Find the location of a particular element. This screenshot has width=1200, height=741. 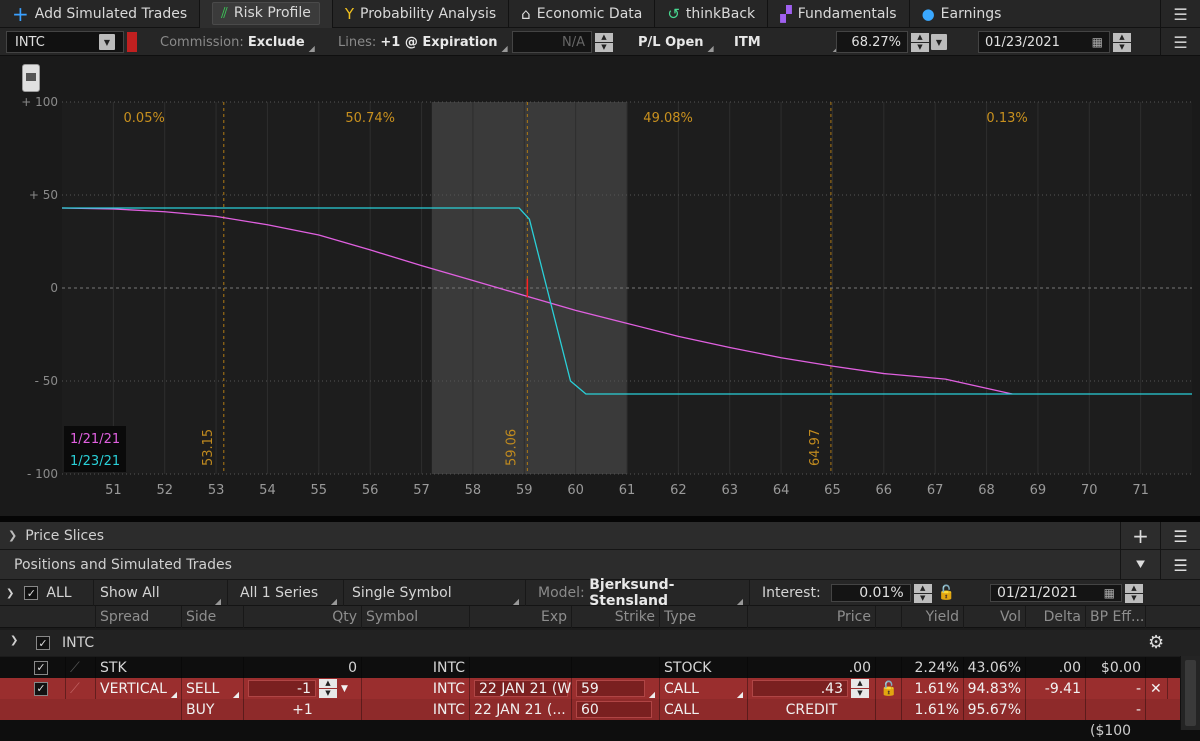

x-tick-label: 71 is located at coordinates (1140, 490).